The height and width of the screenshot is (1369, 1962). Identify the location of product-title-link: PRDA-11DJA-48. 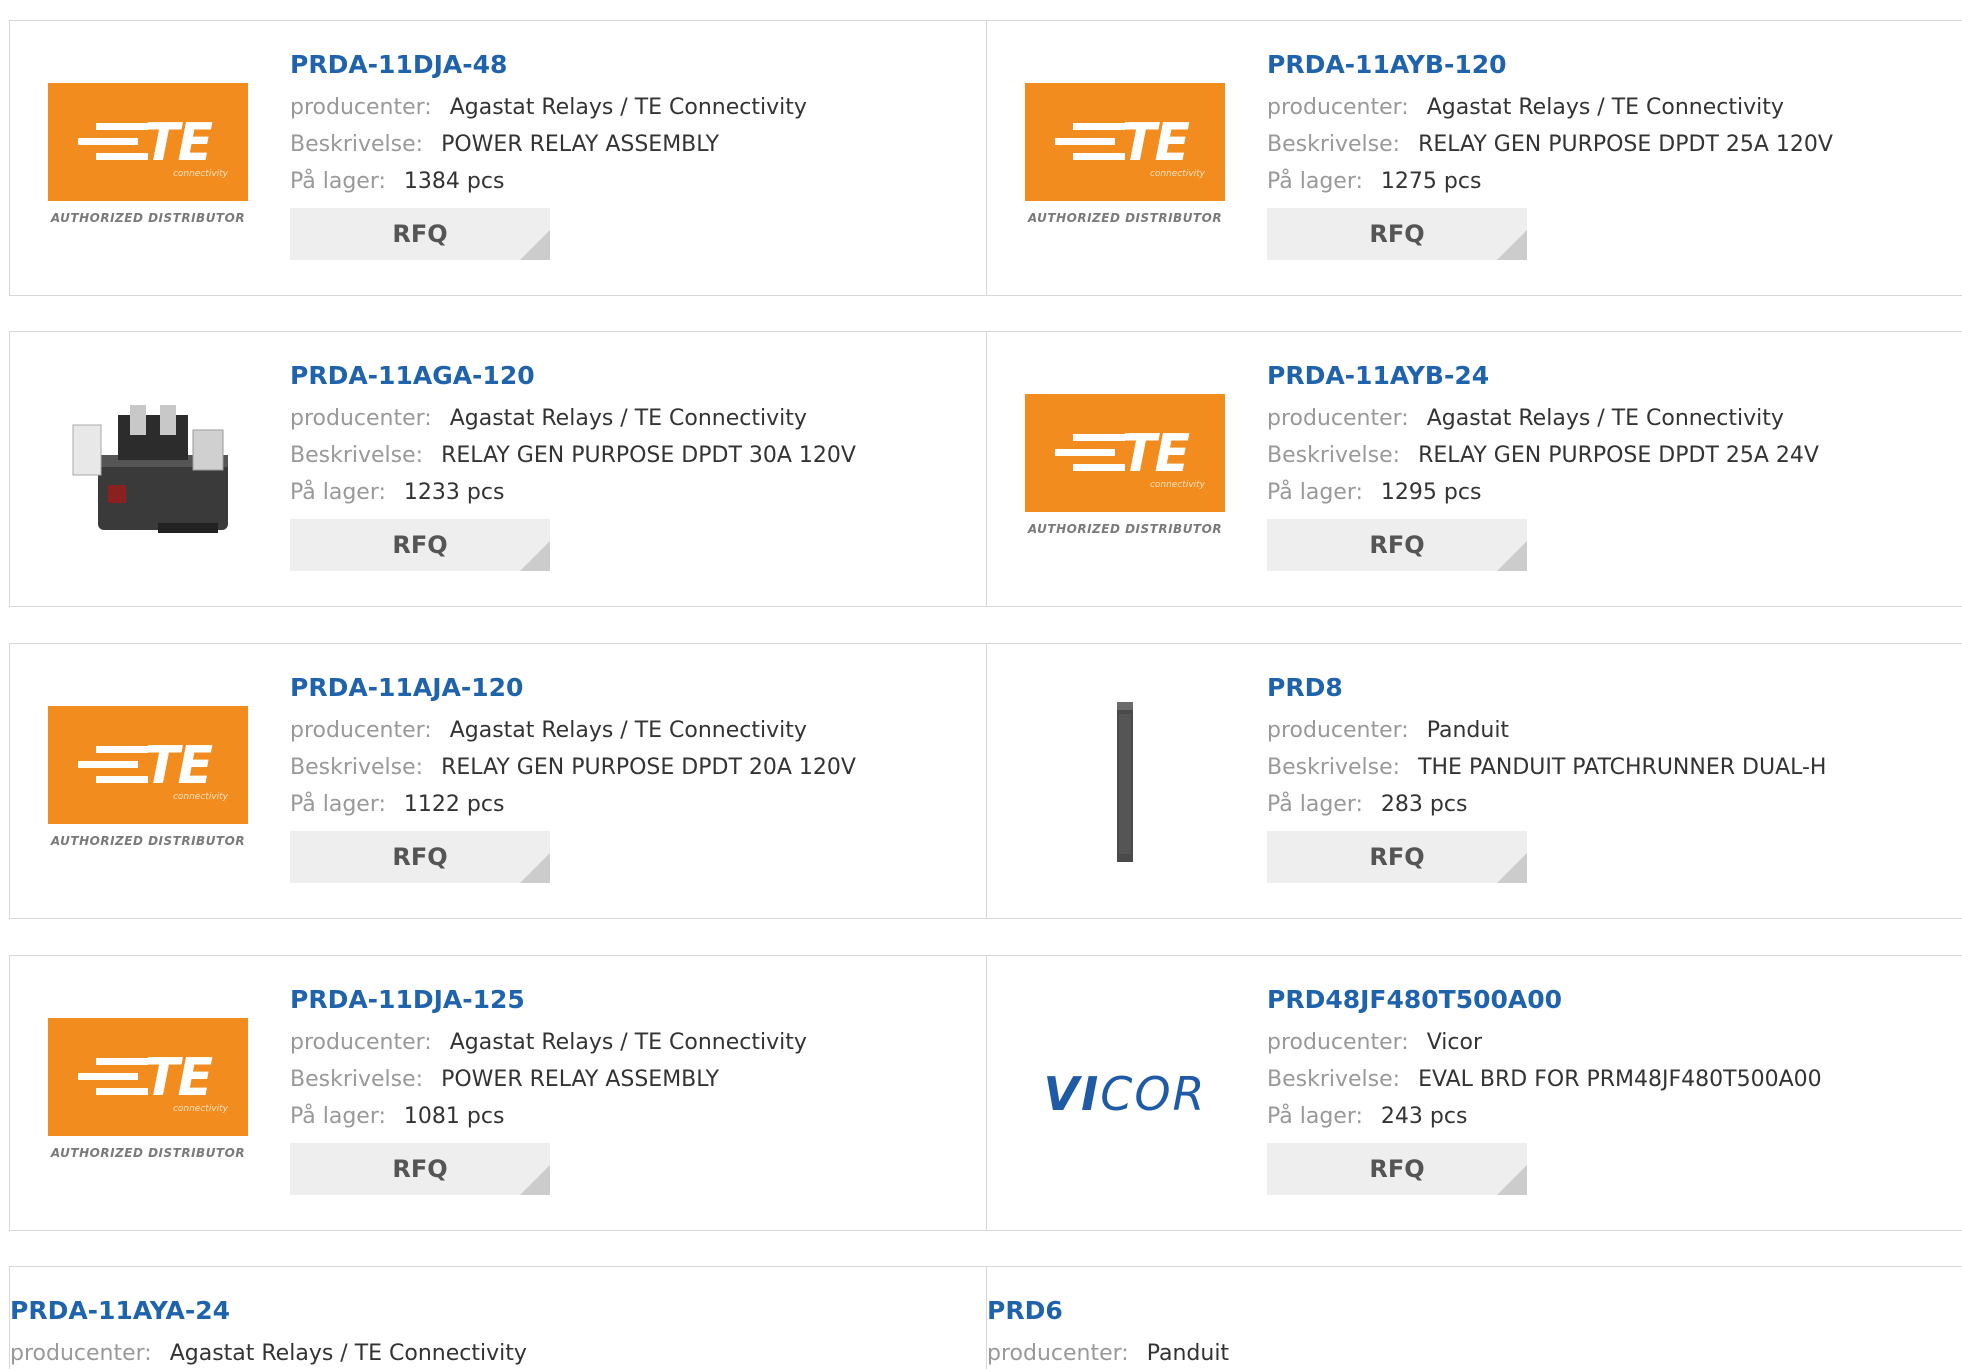
(548, 65).